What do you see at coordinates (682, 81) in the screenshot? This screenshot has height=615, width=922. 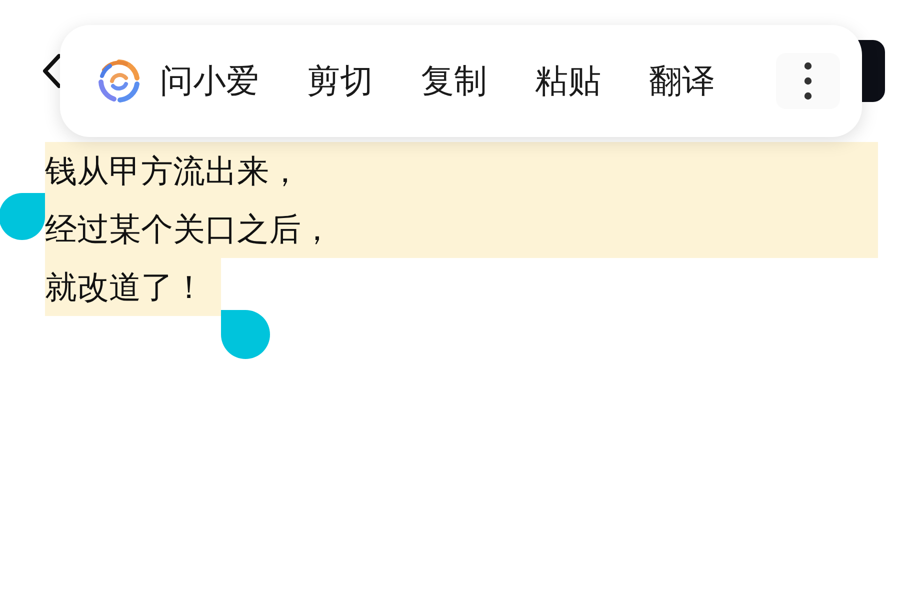 I see `menu-action: 翻译` at bounding box center [682, 81].